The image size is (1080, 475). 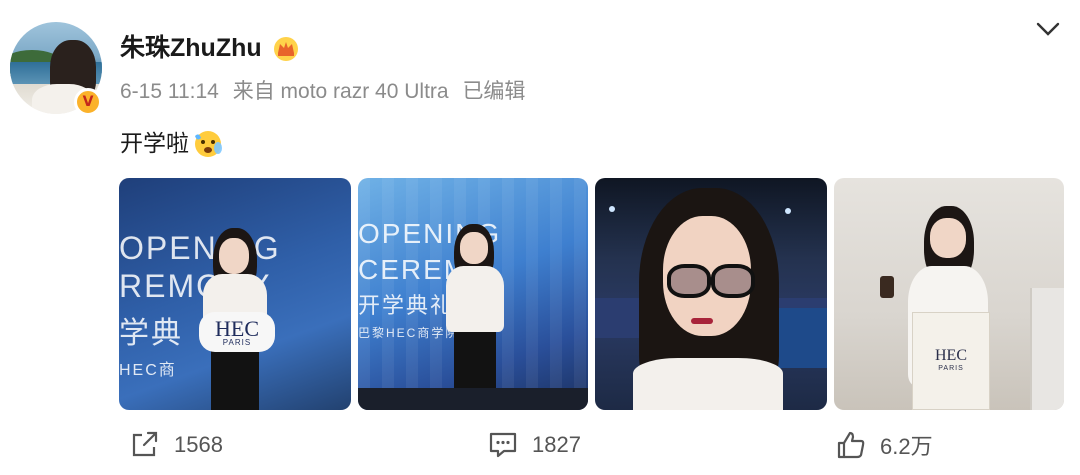 I want to click on banner-line: 学典, so click(x=151, y=333).